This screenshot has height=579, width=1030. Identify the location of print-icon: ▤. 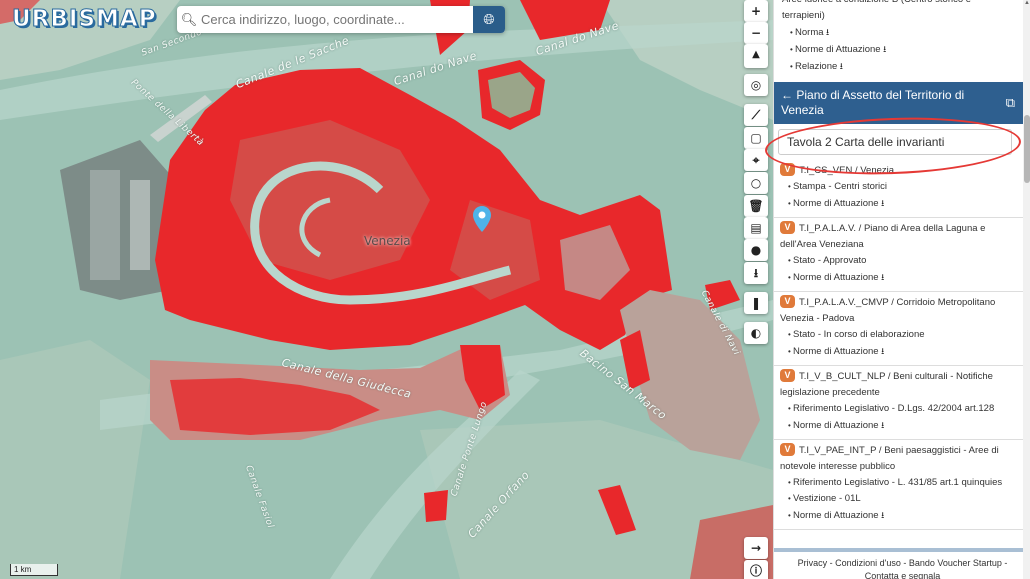
(756, 228).